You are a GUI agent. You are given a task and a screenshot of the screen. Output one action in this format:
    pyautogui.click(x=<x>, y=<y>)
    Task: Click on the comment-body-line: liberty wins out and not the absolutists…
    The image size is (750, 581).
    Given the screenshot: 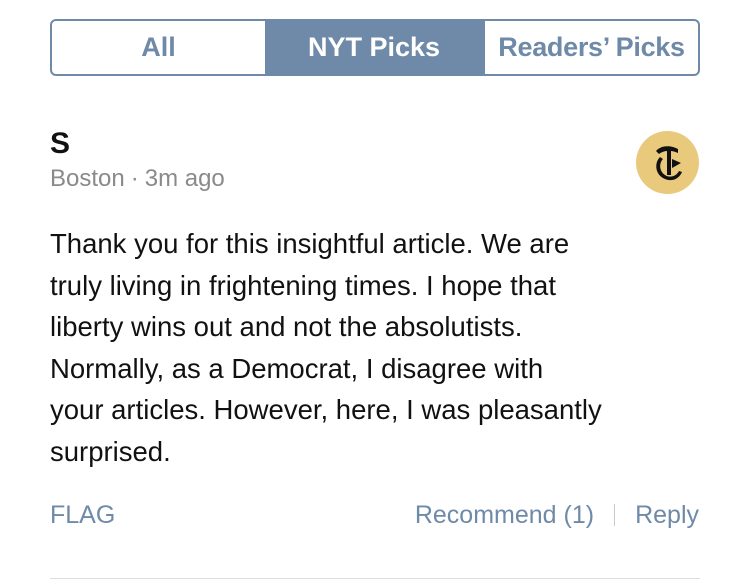 What is the action you would take?
    pyautogui.click(x=286, y=327)
    